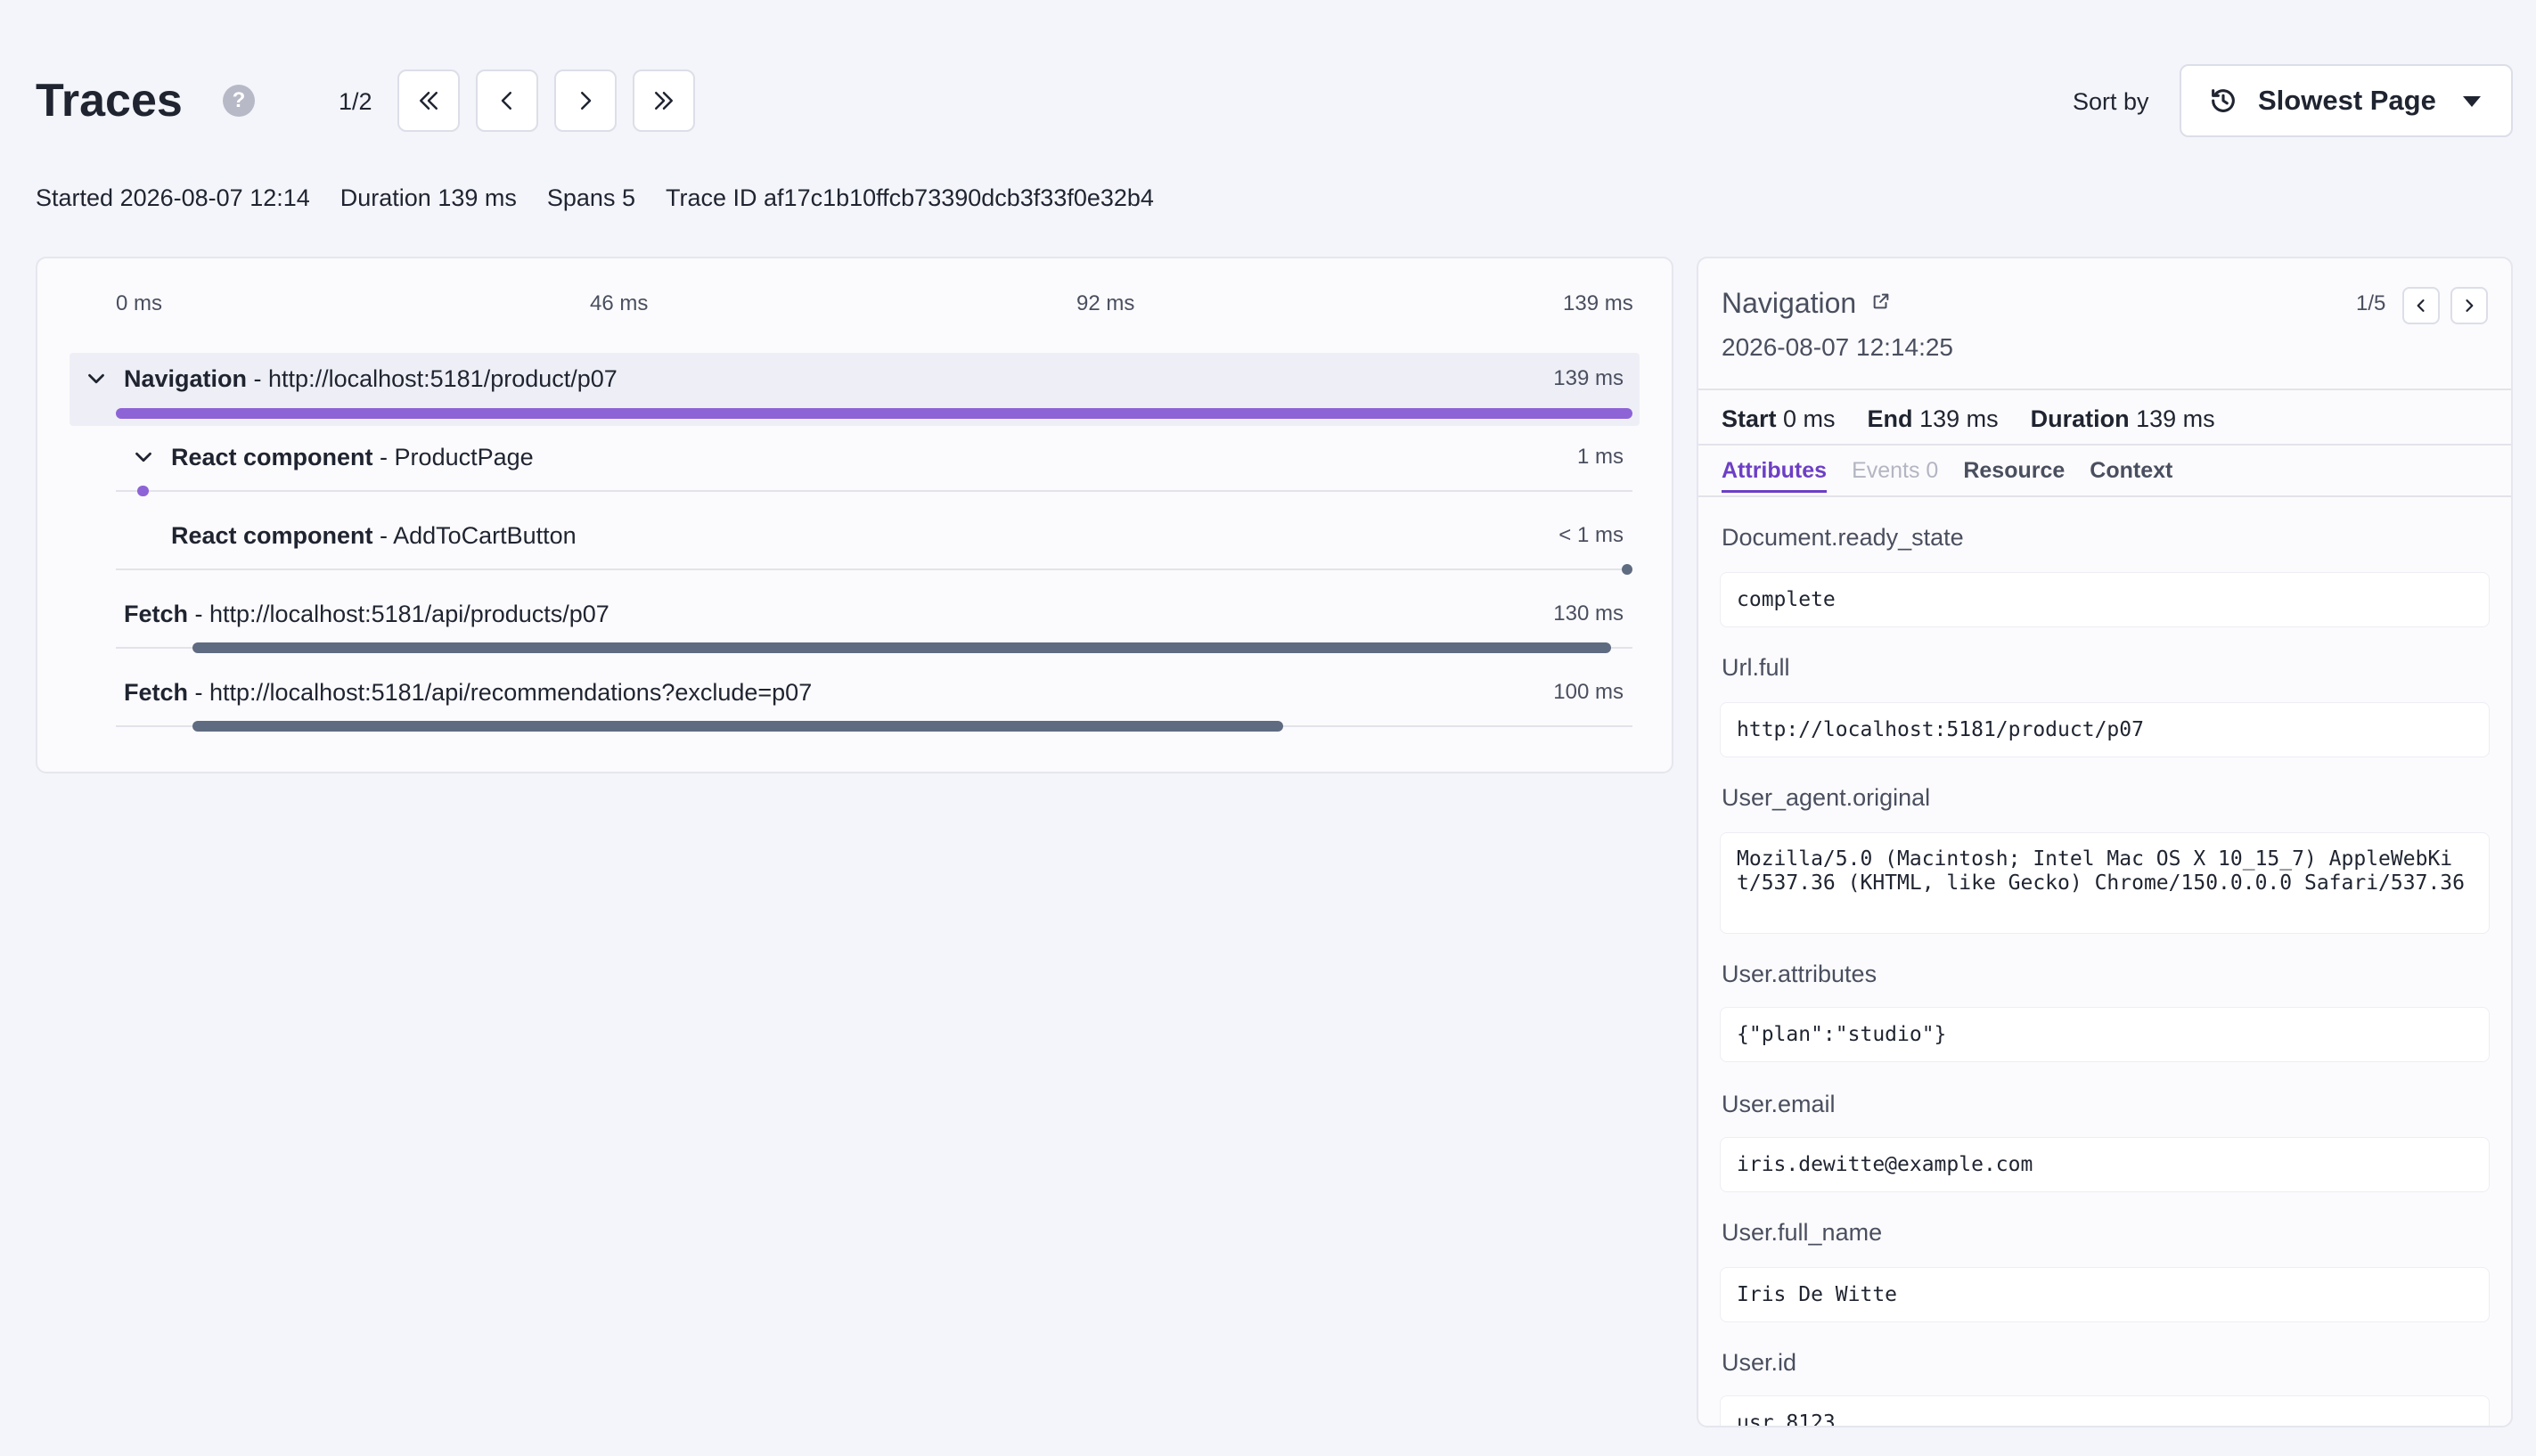 The width and height of the screenshot is (2536, 1456). I want to click on sort-select-value: Slowest Page, so click(2347, 100).